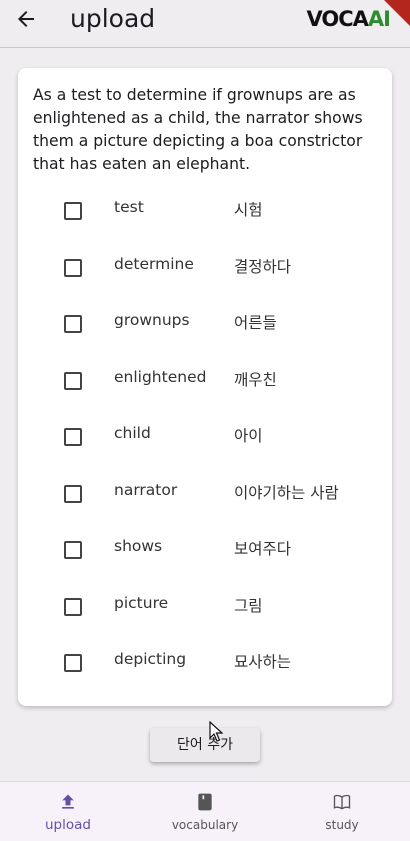 The width and height of the screenshot is (410, 841). Describe the element at coordinates (146, 489) in the screenshot. I see `word-text: narrator` at that location.